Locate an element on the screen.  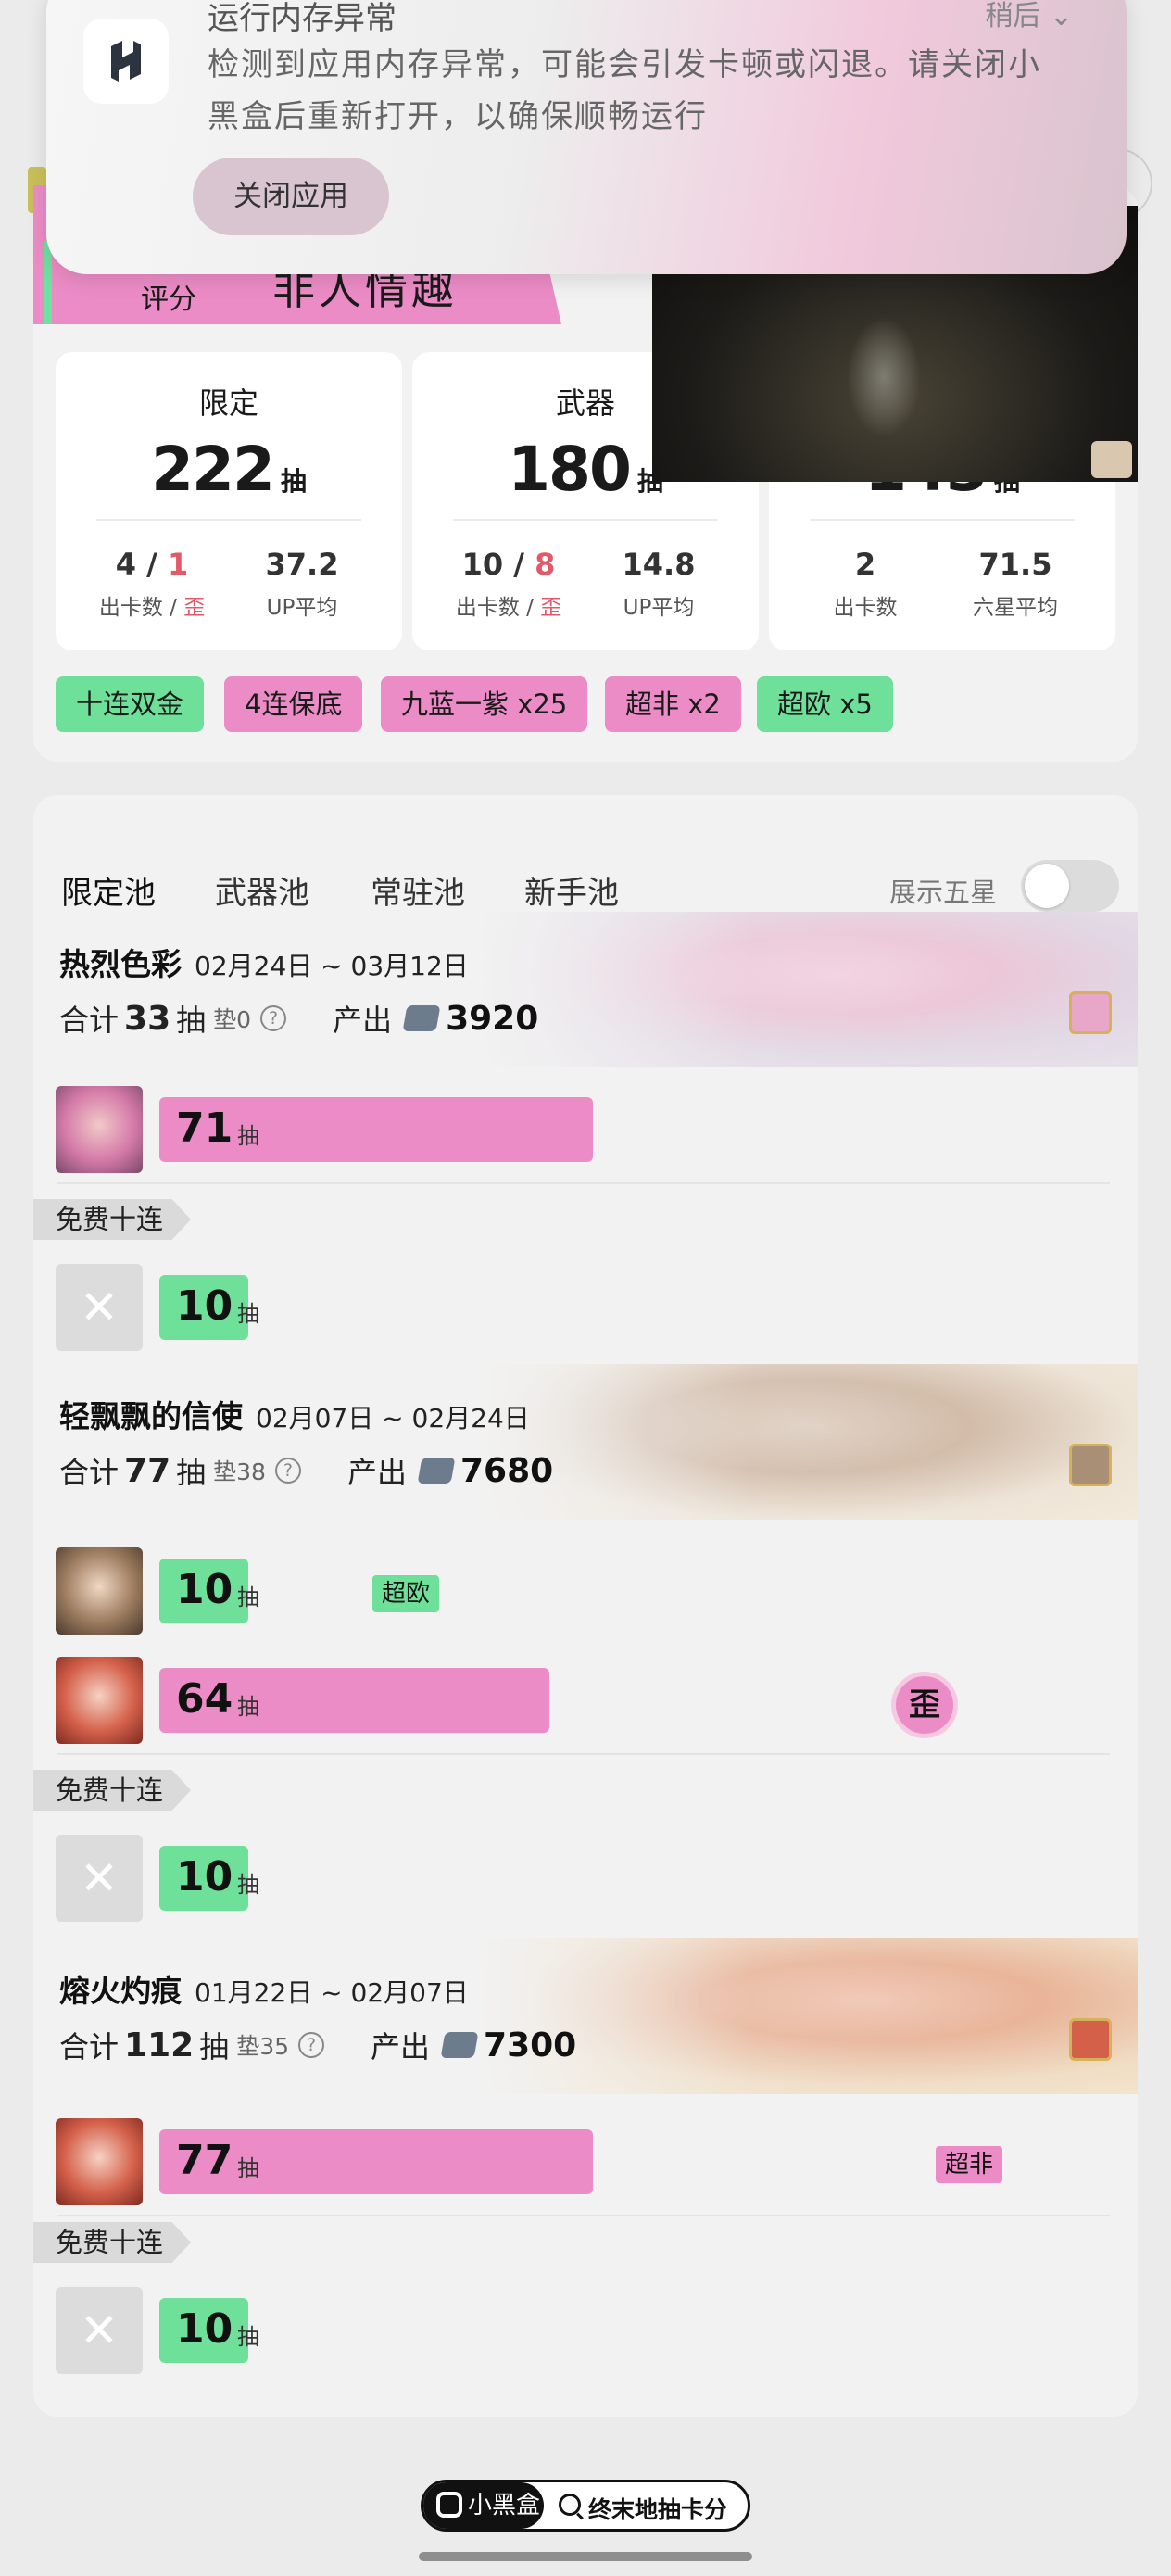
stat-hits: 4 is located at coordinates (126, 564).